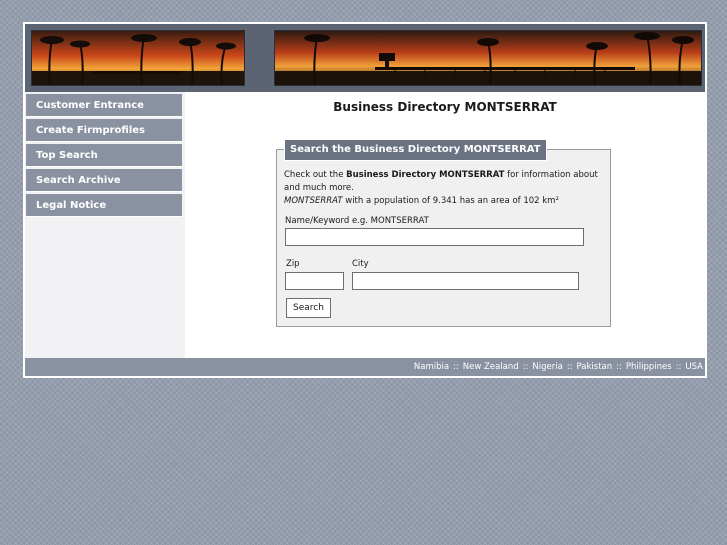 Image resolution: width=727 pixels, height=545 pixels. I want to click on header-banner, so click(365, 58).